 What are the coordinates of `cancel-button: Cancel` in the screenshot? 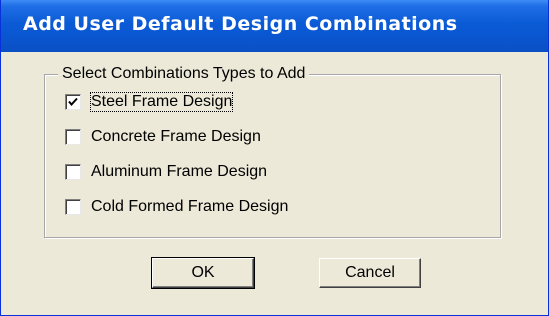 It's located at (370, 273).